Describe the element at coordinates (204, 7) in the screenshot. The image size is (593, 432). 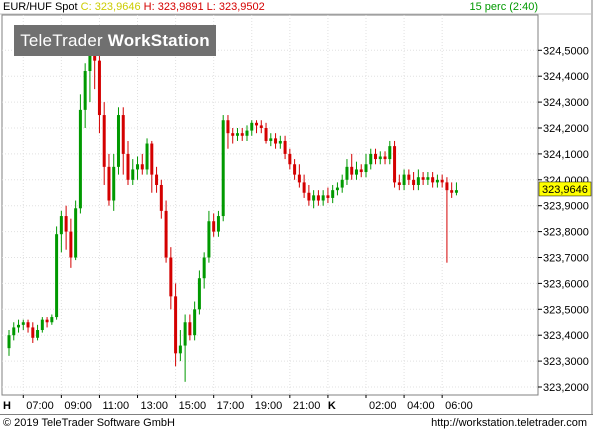
I see `high-low-label: H: 323,9891 L: 323,9502` at that location.